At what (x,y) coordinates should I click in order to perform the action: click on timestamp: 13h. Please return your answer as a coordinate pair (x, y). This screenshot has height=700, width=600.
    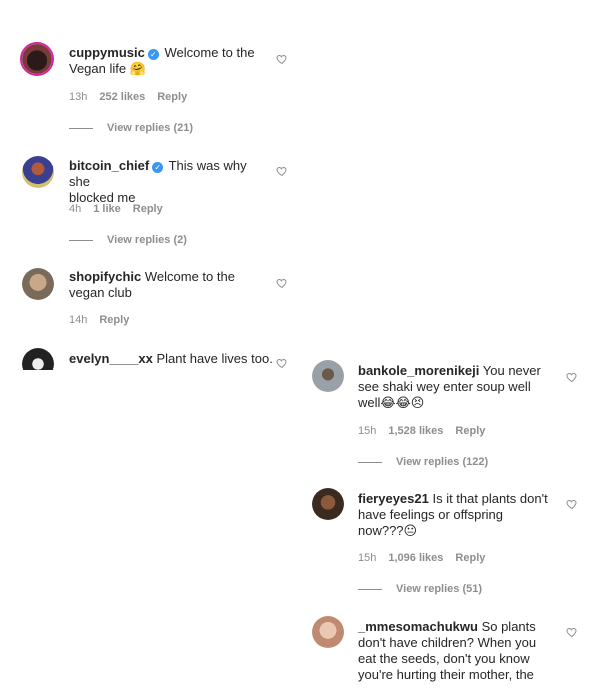
    Looking at the image, I should click on (78, 97).